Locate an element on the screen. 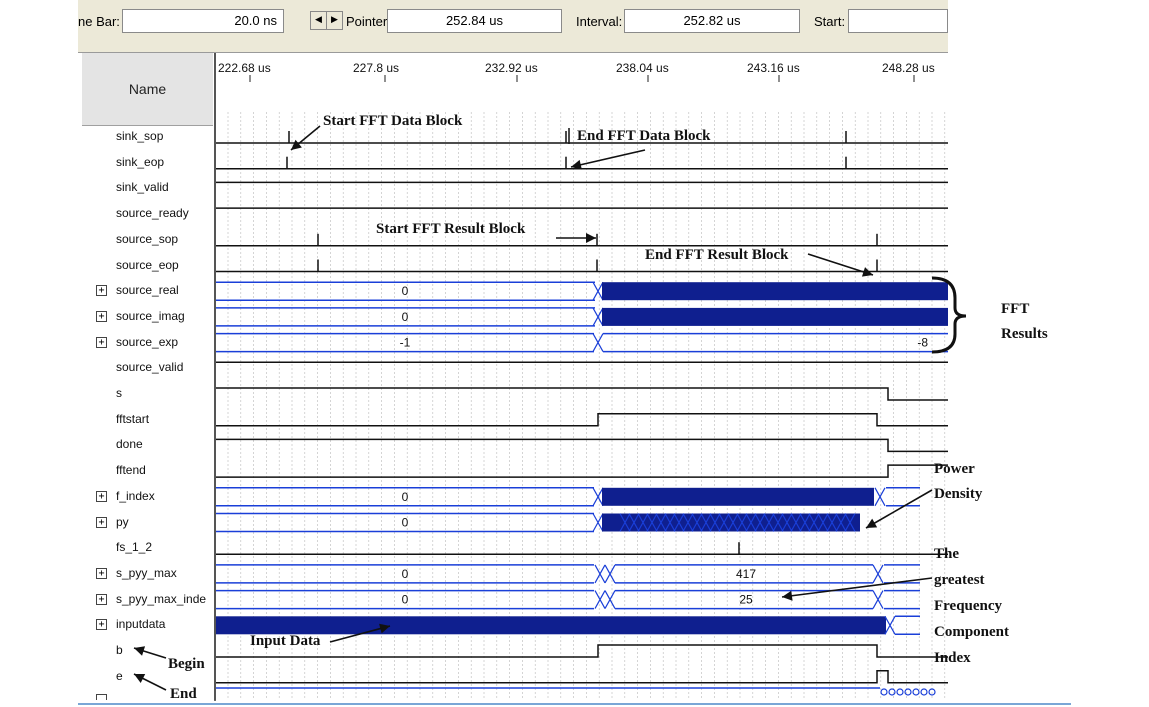 This screenshot has height=707, width=1149. bus-value: 417 is located at coordinates (746, 574).